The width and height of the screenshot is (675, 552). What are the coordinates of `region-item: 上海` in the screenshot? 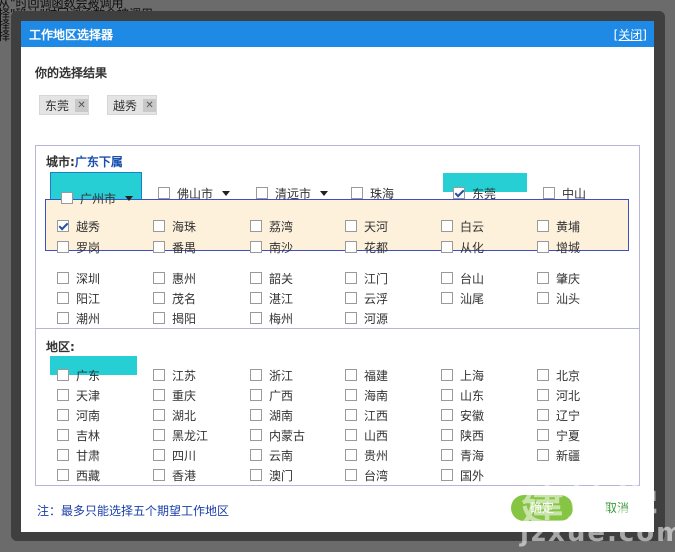 It's located at (462, 375).